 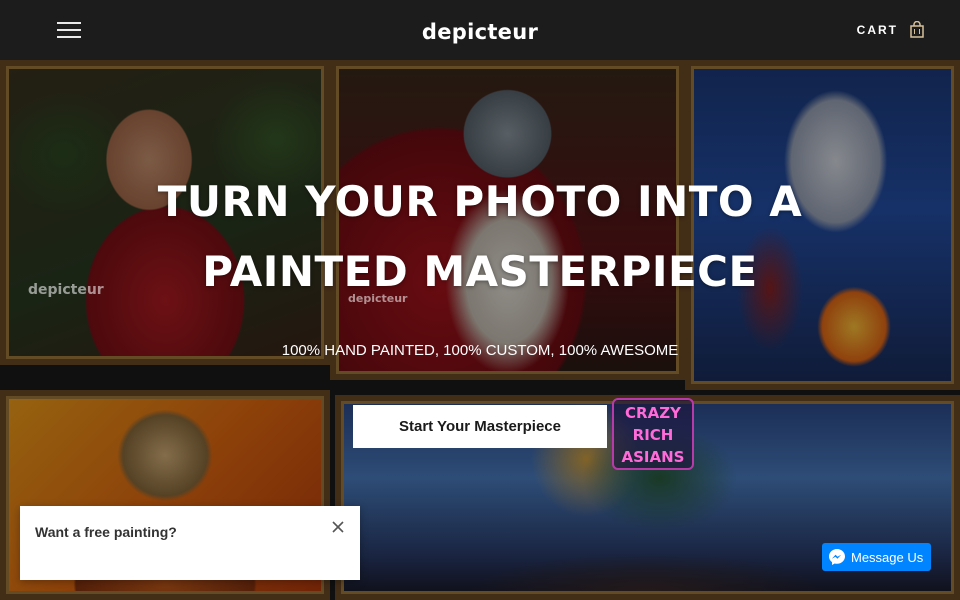 What do you see at coordinates (837, 557) in the screenshot?
I see `messenger-icon` at bounding box center [837, 557].